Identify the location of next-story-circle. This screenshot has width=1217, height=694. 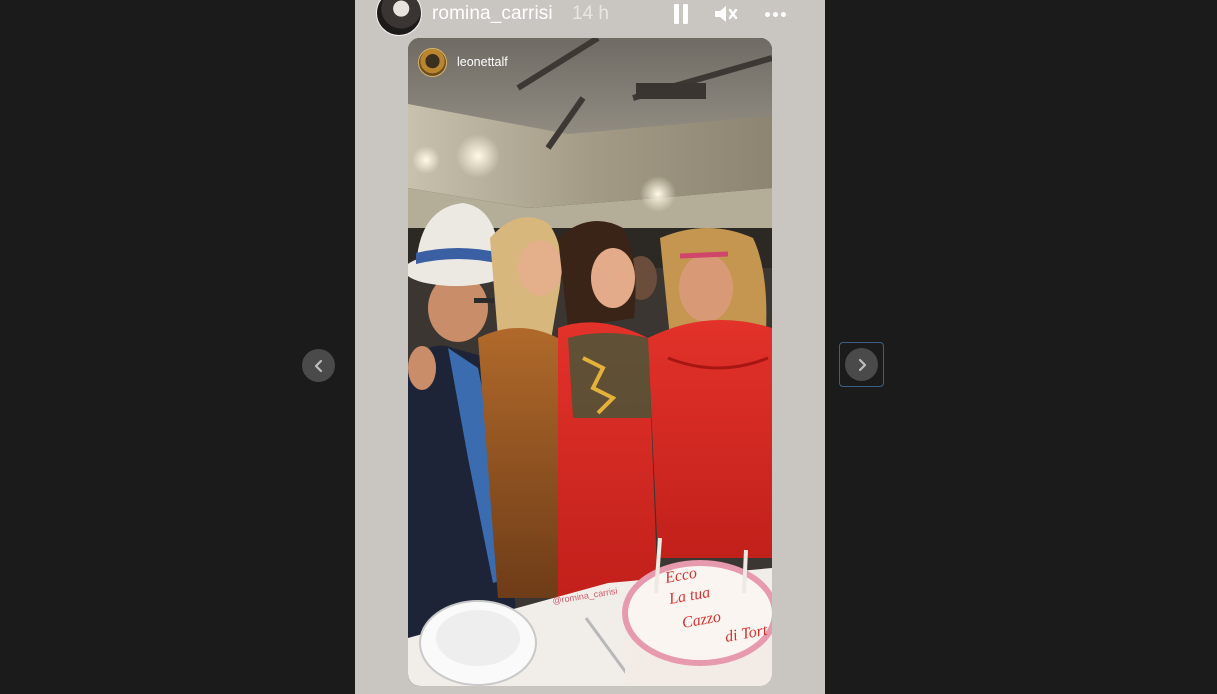
(861, 364).